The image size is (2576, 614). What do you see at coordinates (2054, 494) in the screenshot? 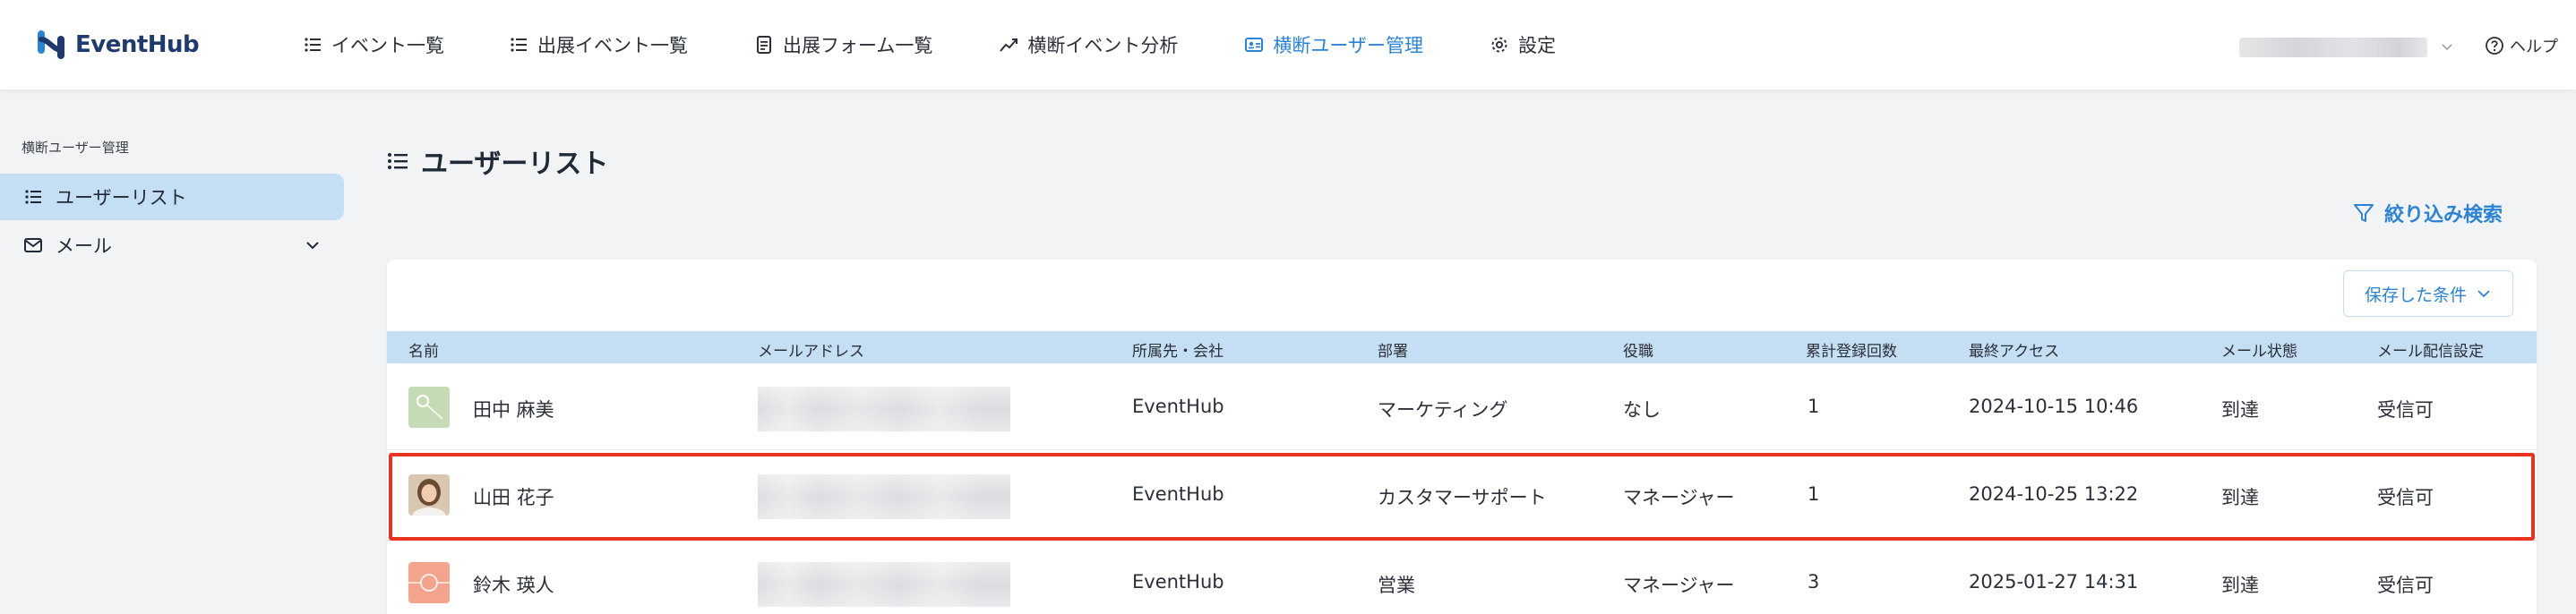
I see `last-access: 2024-10-25 13:22` at bounding box center [2054, 494].